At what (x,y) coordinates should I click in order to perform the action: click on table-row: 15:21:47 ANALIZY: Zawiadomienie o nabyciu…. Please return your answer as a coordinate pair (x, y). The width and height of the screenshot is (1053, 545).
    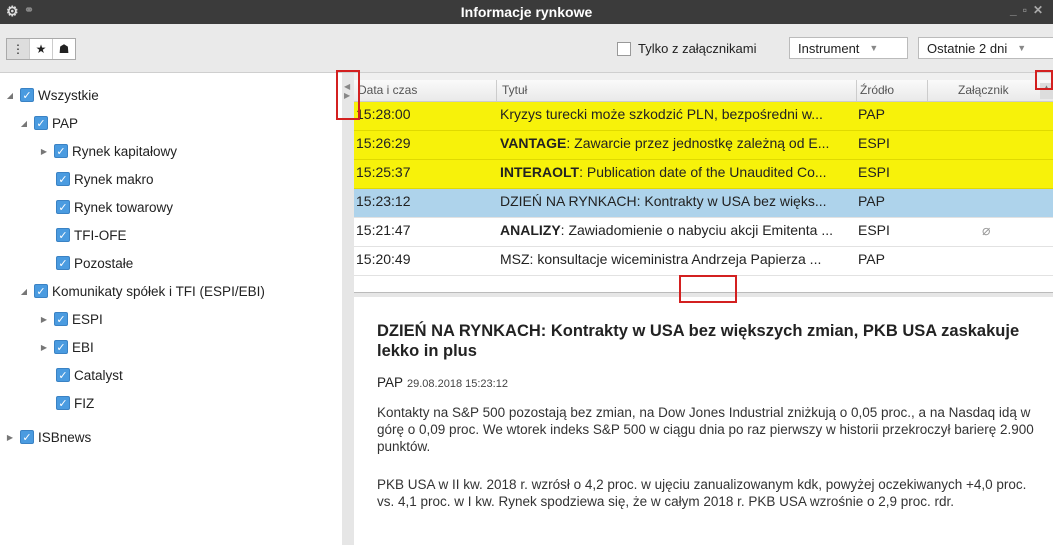
    Looking at the image, I should click on (703, 232).